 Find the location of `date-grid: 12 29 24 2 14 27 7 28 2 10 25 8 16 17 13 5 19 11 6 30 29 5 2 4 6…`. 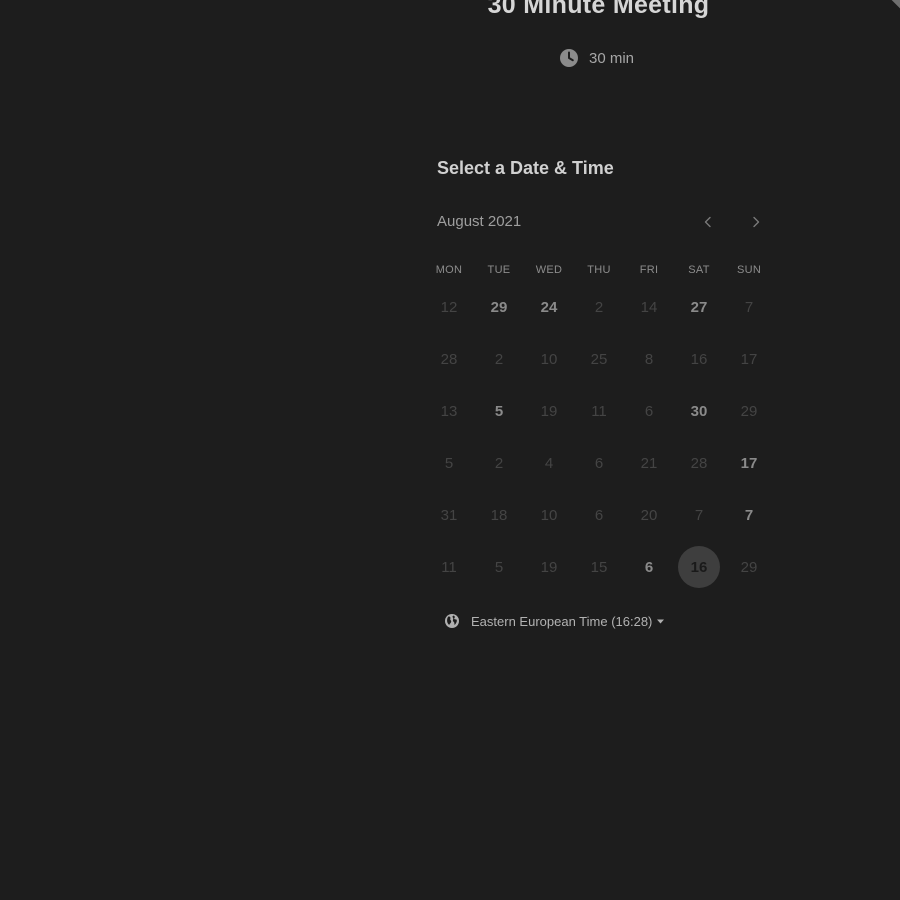

date-grid: 12 29 24 2 14 27 7 28 2 10 25 8 16 17 13 5 19 11 6 30 29 5 2 4 6… is located at coordinates (599, 437).